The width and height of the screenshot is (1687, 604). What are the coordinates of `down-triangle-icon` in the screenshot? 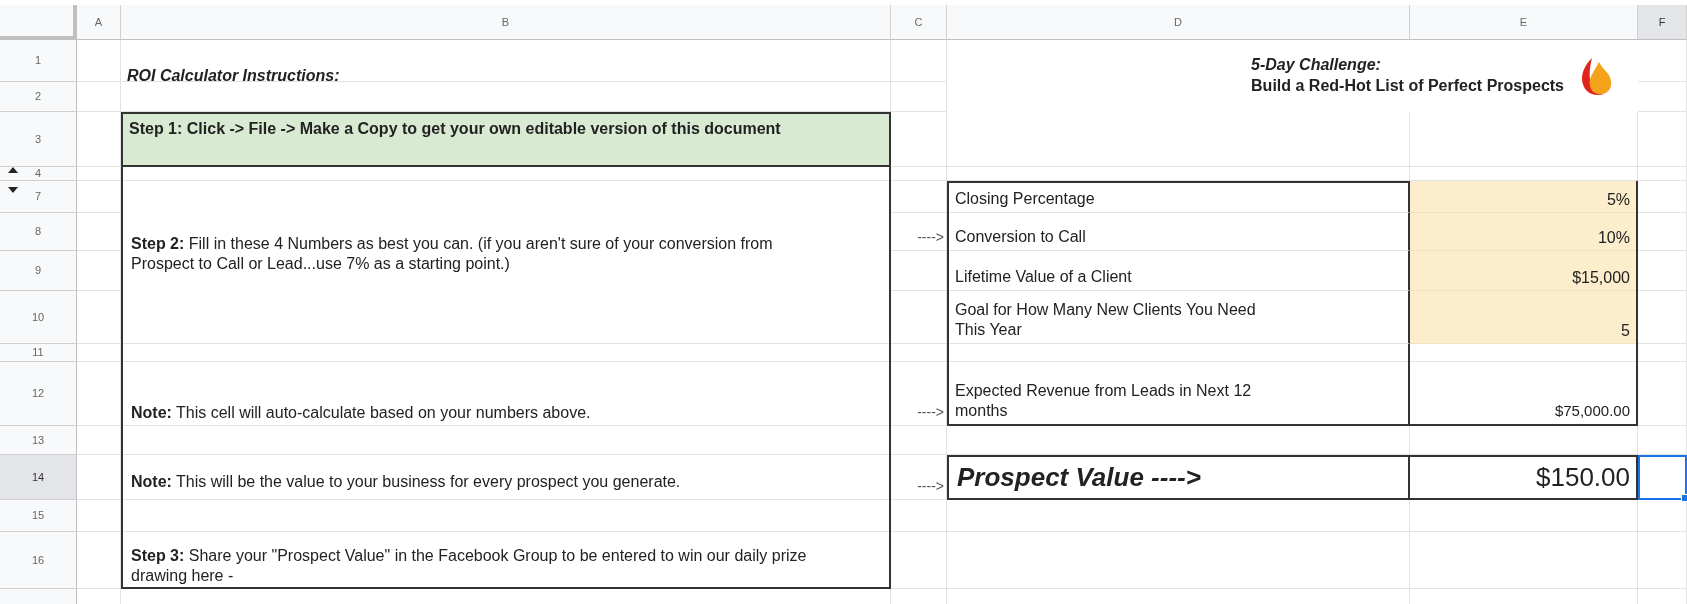 It's located at (13, 190).